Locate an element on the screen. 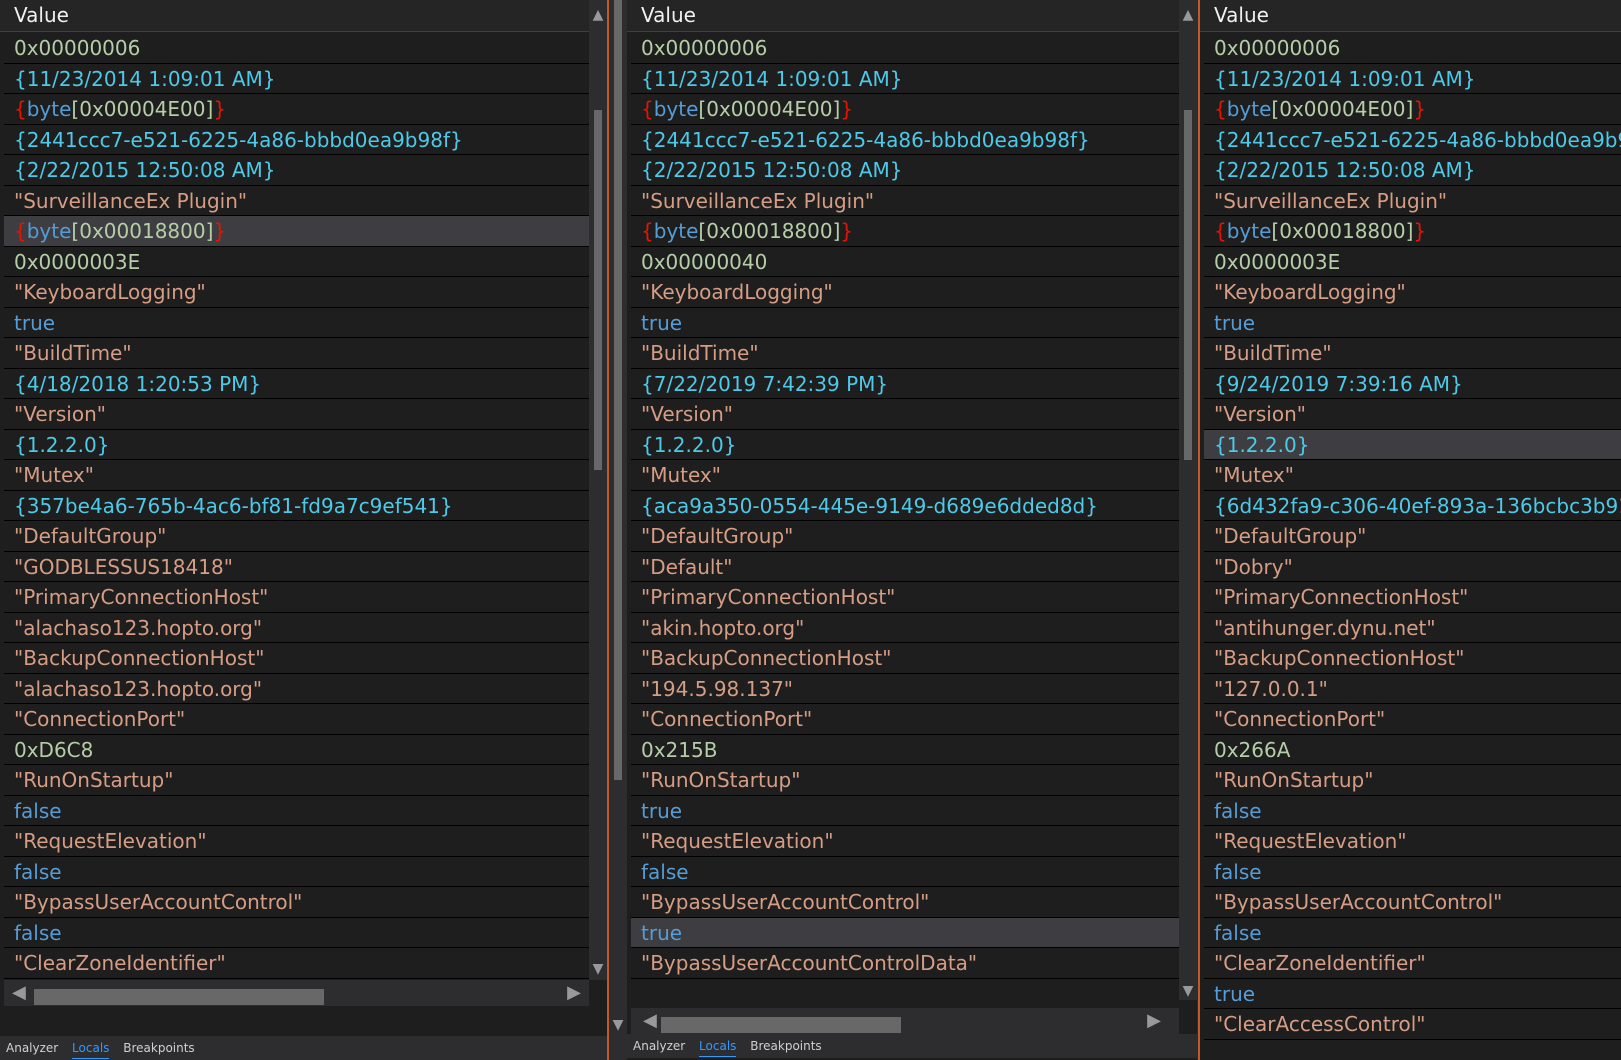 Image resolution: width=1621 pixels, height=1060 pixels. value-row: {byte[0x00004E00]} is located at coordinates (1412, 109).